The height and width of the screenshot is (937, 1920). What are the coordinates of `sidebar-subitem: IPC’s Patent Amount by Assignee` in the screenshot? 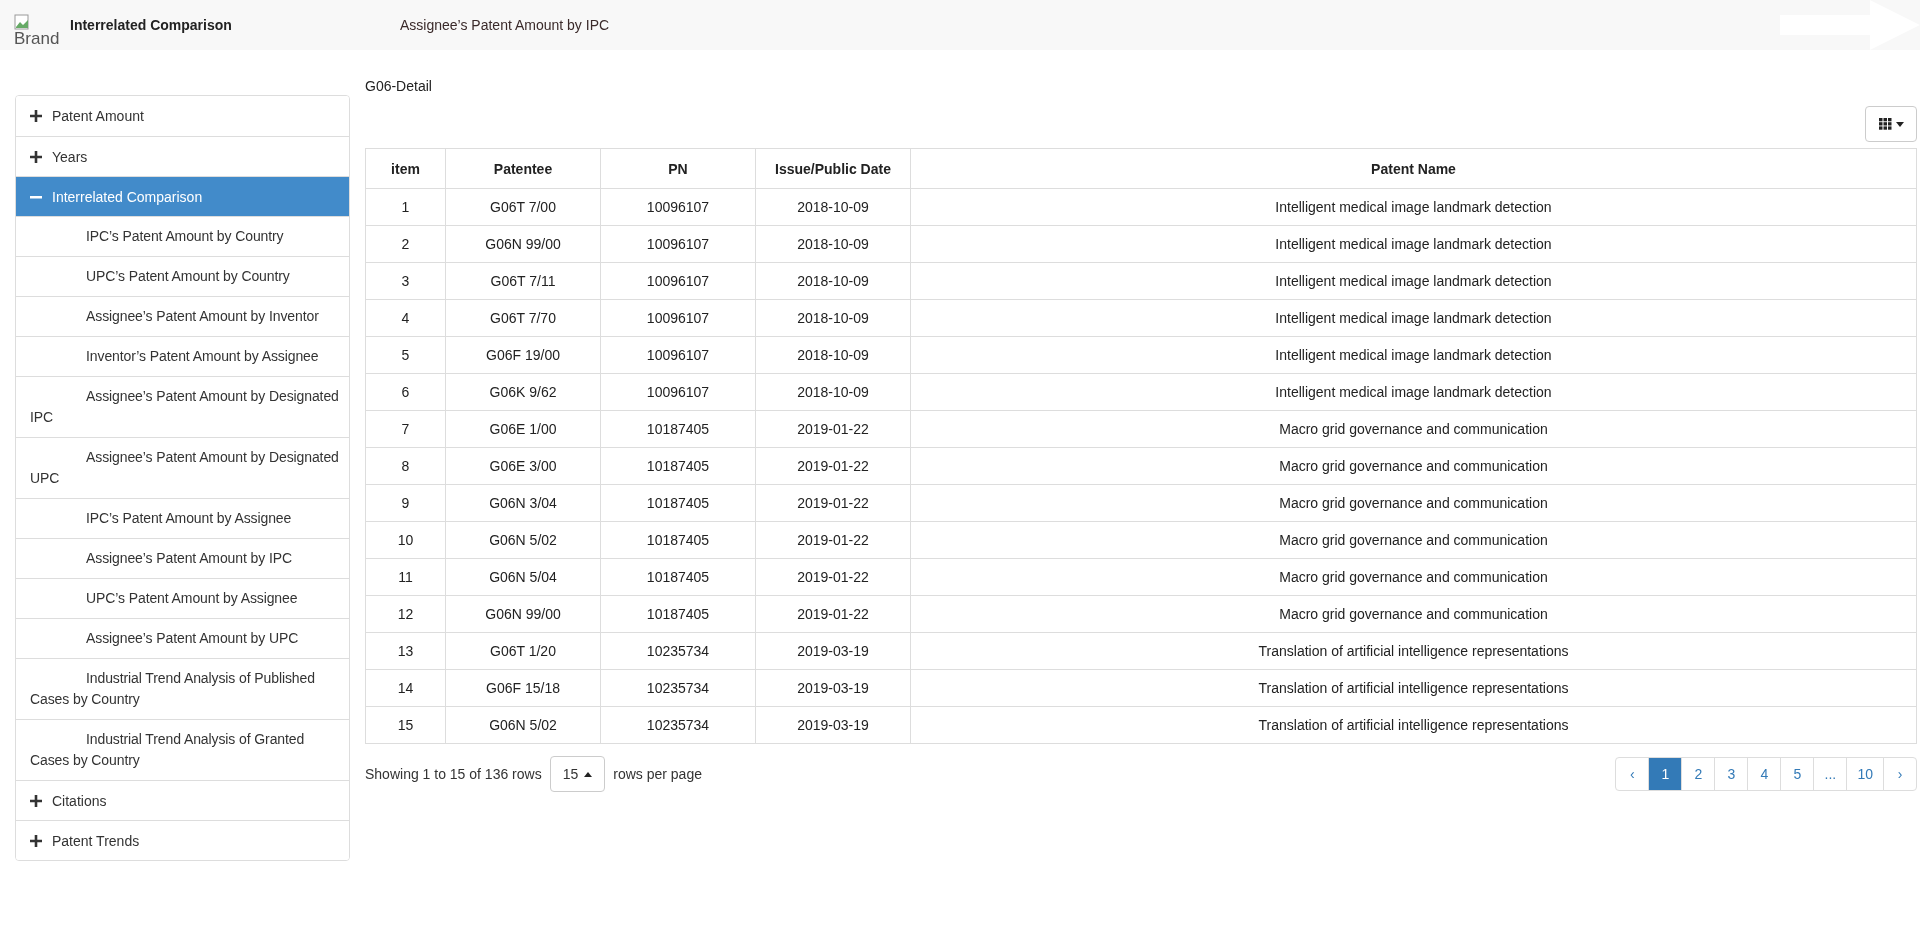 It's located at (182, 518).